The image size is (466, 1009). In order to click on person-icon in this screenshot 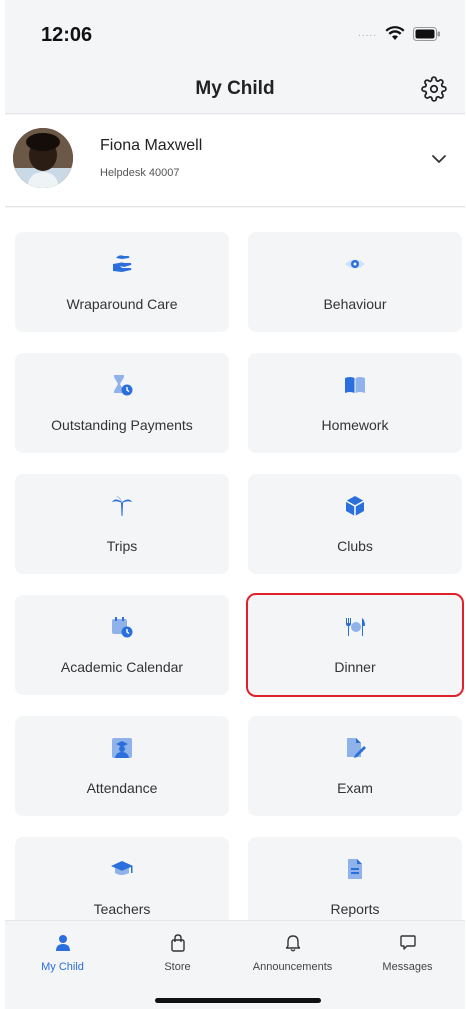, I will do `click(62, 943)`.